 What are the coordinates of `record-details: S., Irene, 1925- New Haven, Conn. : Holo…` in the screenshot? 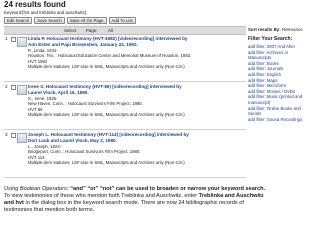 It's located at (135, 106).